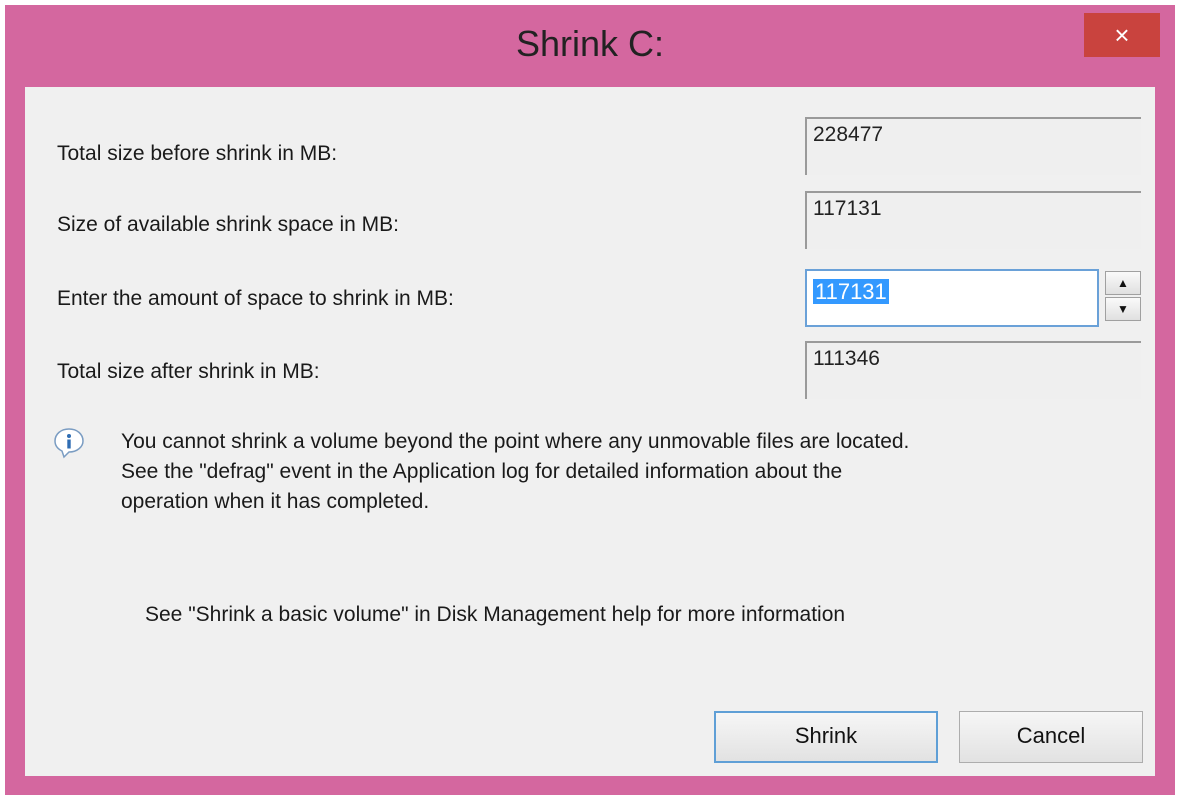  What do you see at coordinates (973, 370) in the screenshot?
I see `total-after-value: 111346` at bounding box center [973, 370].